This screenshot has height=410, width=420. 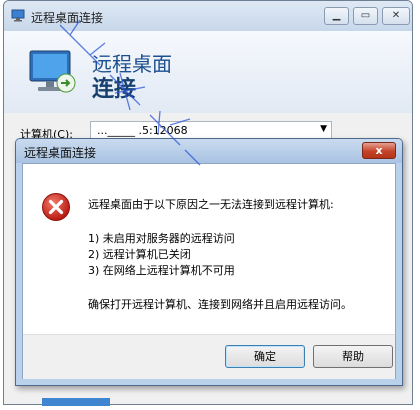 What do you see at coordinates (76, 402) in the screenshot?
I see `bg-connect-button-edge` at bounding box center [76, 402].